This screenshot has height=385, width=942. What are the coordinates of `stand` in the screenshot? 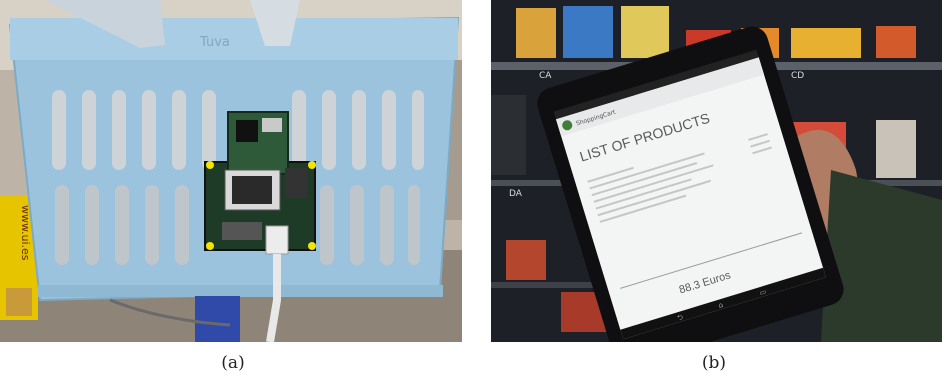 It's located at (217, 319).